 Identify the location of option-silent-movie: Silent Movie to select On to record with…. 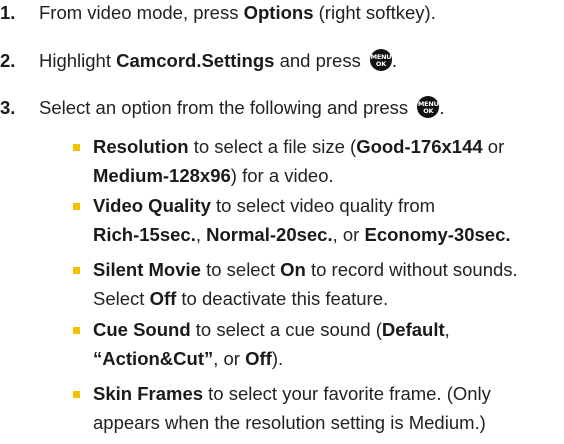
(295, 285).